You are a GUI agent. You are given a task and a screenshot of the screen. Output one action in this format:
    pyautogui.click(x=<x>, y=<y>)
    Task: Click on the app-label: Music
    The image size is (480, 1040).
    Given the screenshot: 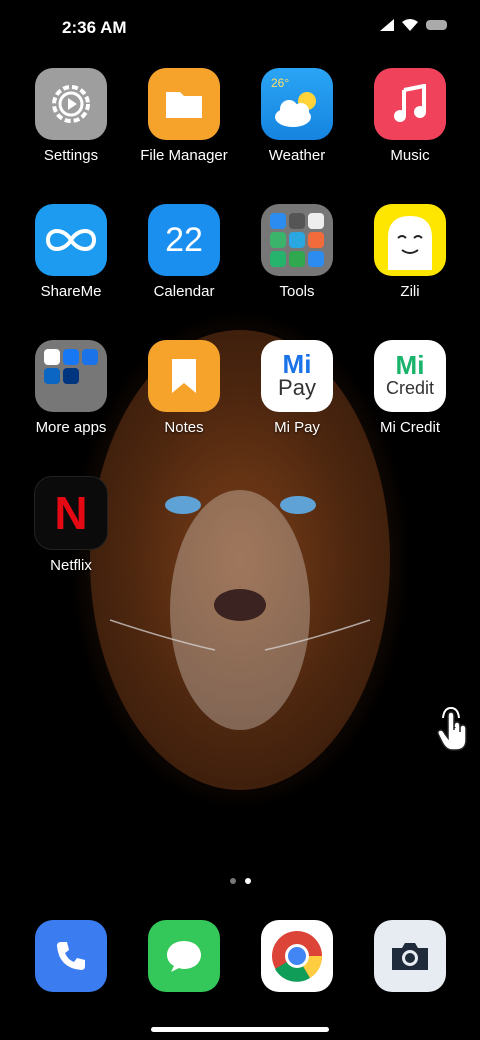 What is the action you would take?
    pyautogui.click(x=410, y=155)
    